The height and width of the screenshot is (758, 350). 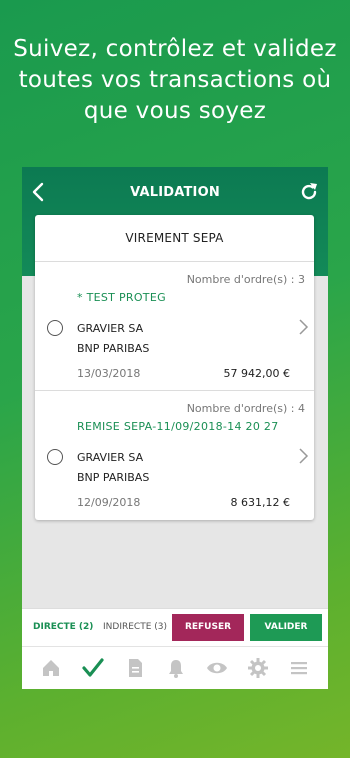 What do you see at coordinates (256, 373) in the screenshot?
I see `transaction-amount: 57 942,00 €` at bounding box center [256, 373].